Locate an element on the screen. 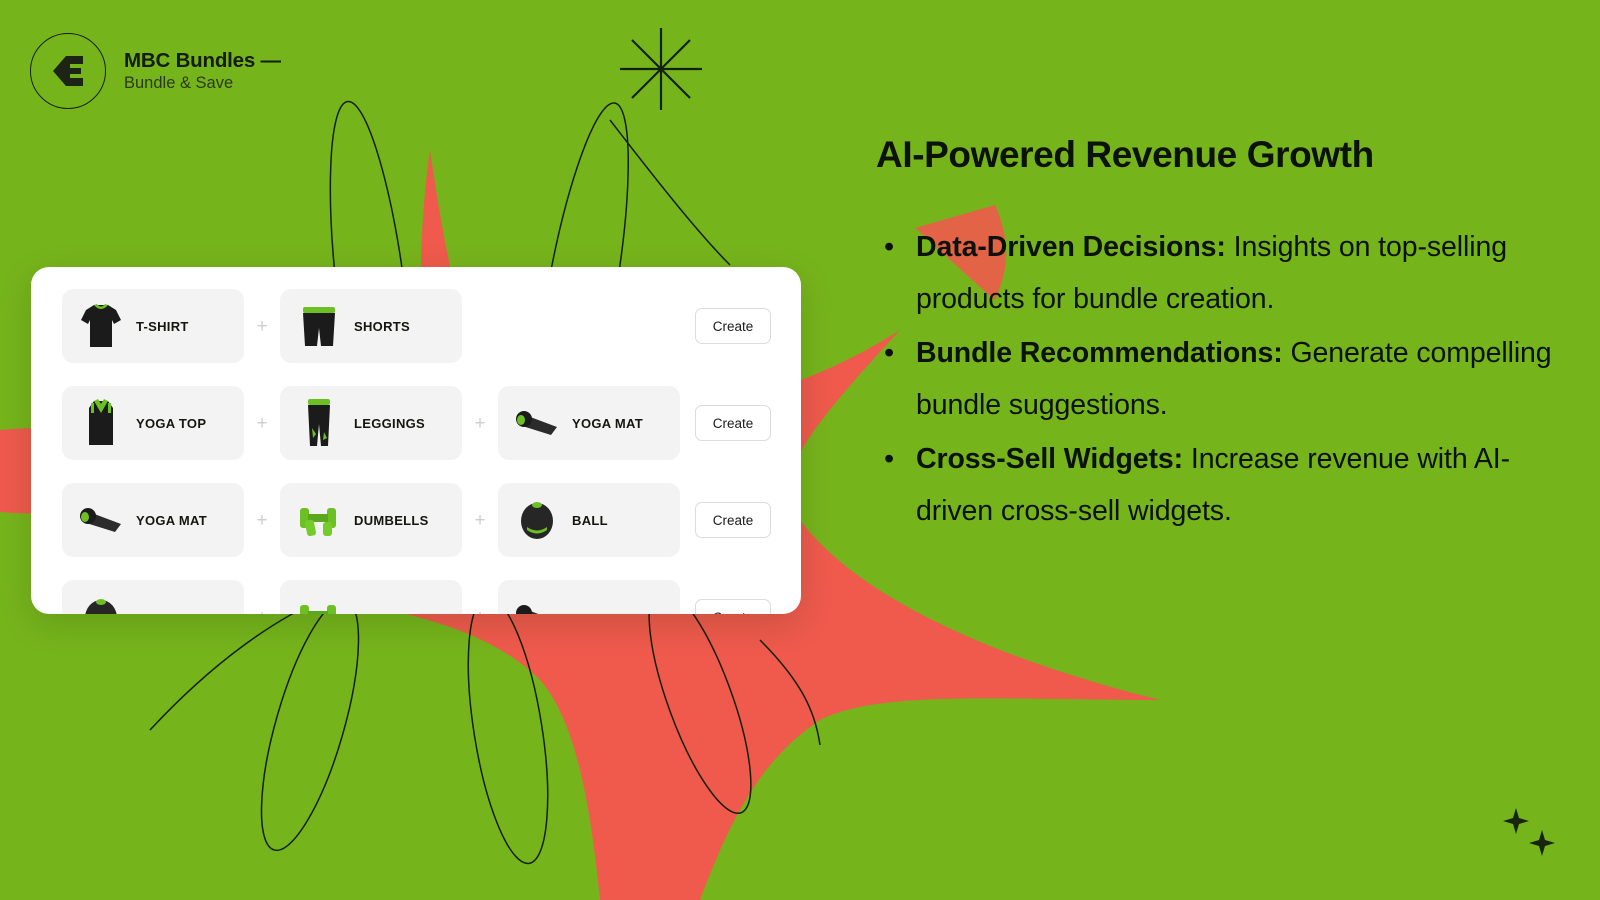 The height and width of the screenshot is (900, 1600). product-tile-tshirt: T-SHIRT is located at coordinates (153, 326).